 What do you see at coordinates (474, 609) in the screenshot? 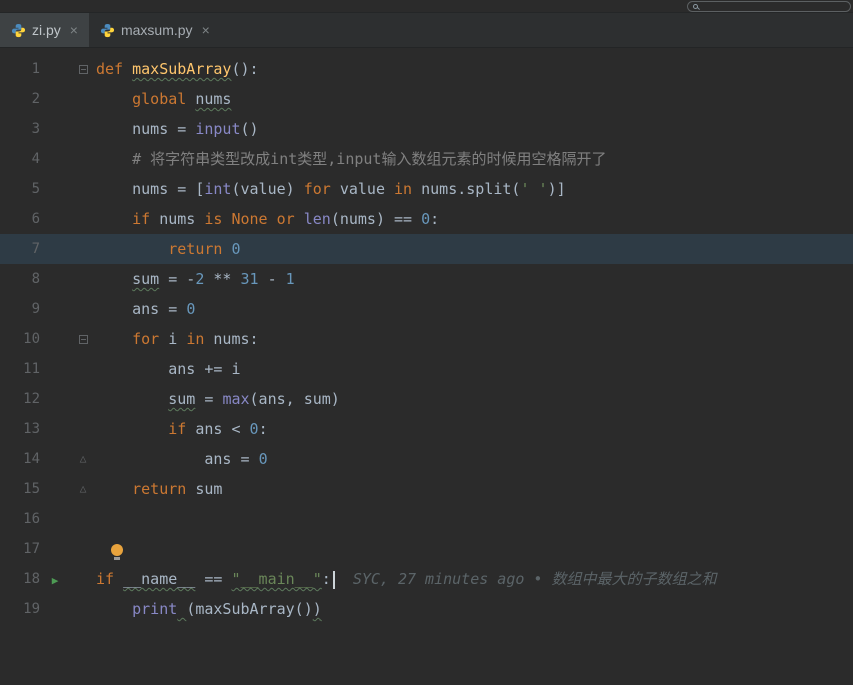
I see `code-text: print (maxSubArray())` at bounding box center [474, 609].